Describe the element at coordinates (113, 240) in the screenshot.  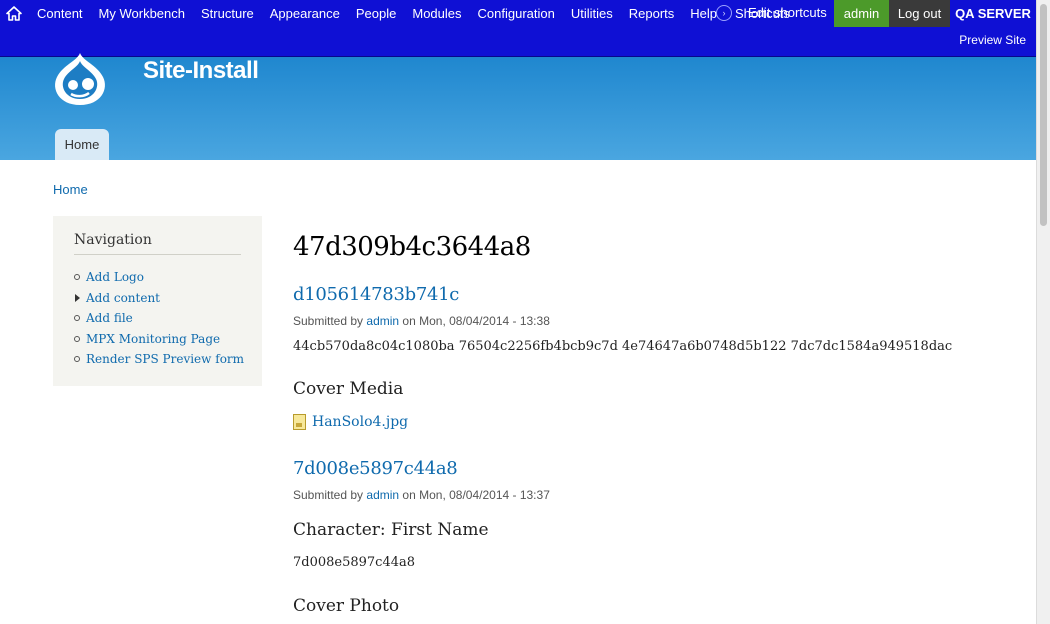
I see `navigation-title: Navigation` at that location.